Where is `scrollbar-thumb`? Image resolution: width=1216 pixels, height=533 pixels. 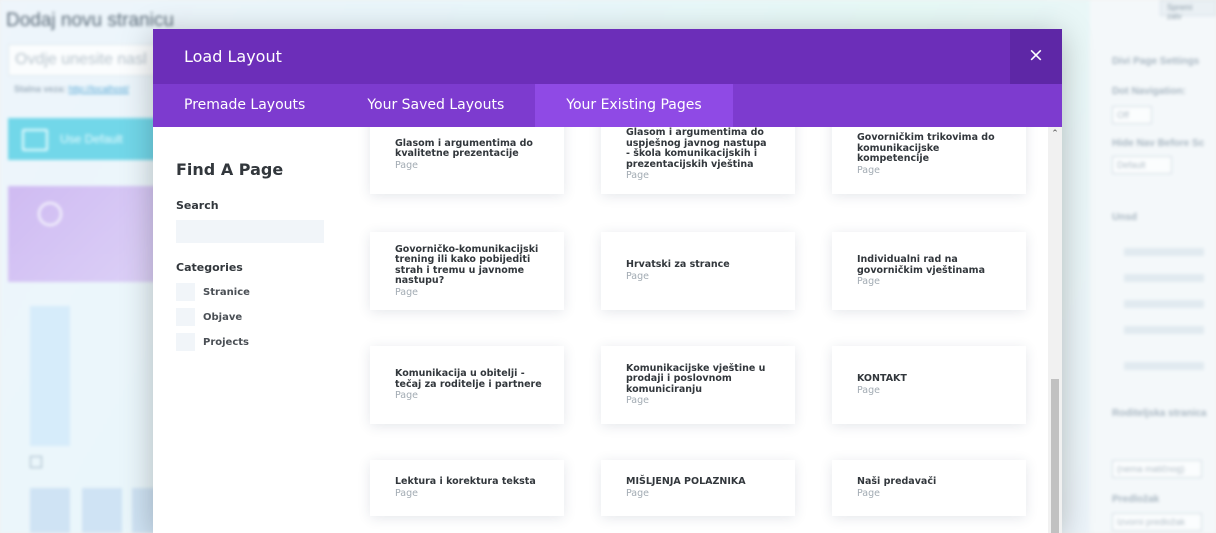
scrollbar-thumb is located at coordinates (1055, 456).